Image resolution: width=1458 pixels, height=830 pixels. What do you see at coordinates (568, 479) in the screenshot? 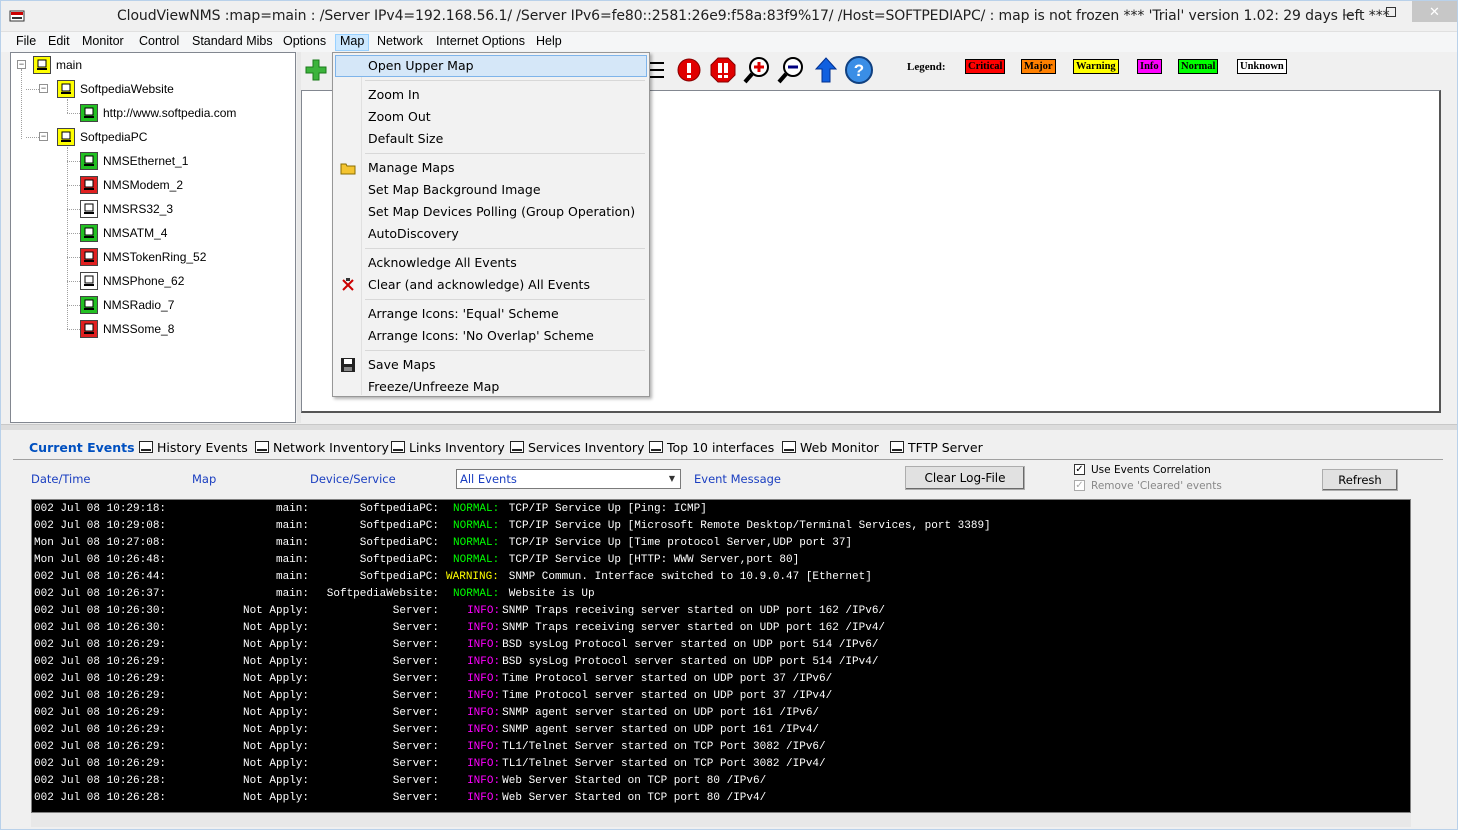
I see `event-filter-select: All Events ▼` at bounding box center [568, 479].